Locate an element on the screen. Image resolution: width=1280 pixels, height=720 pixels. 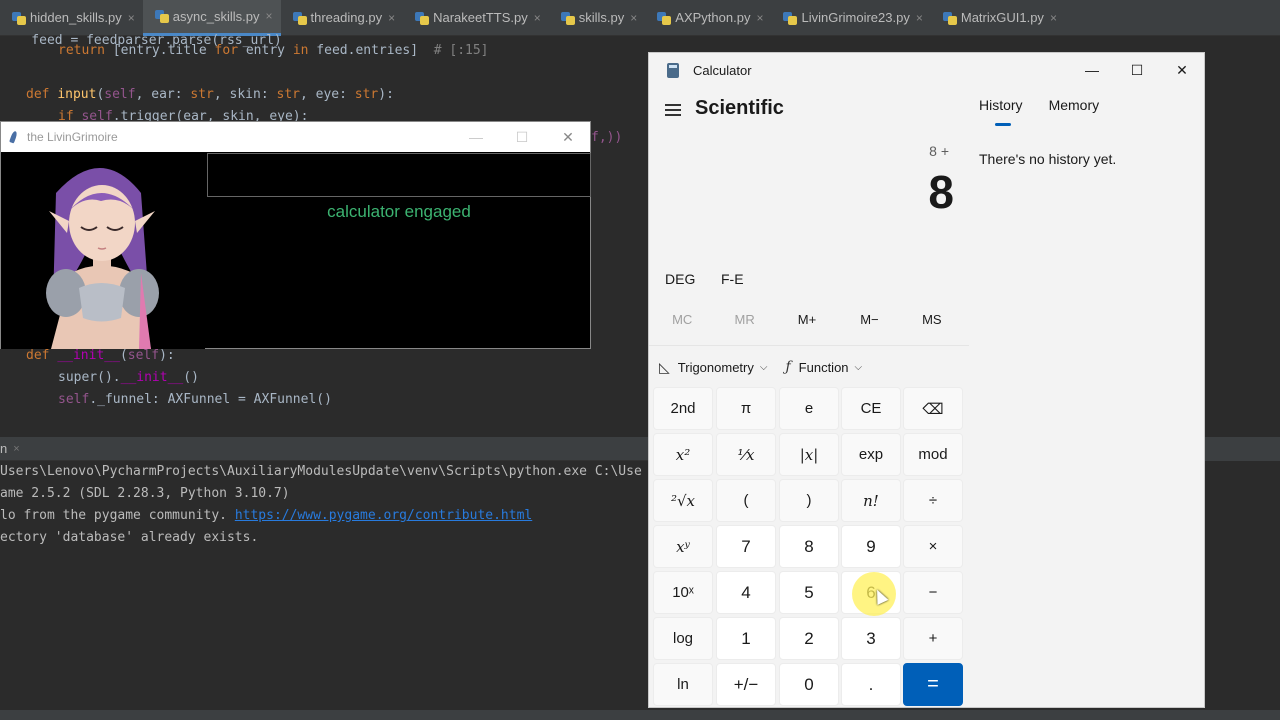
pygame-contribute-link: https://www.pygame.org/contribute.html is located at coordinates (383, 515).